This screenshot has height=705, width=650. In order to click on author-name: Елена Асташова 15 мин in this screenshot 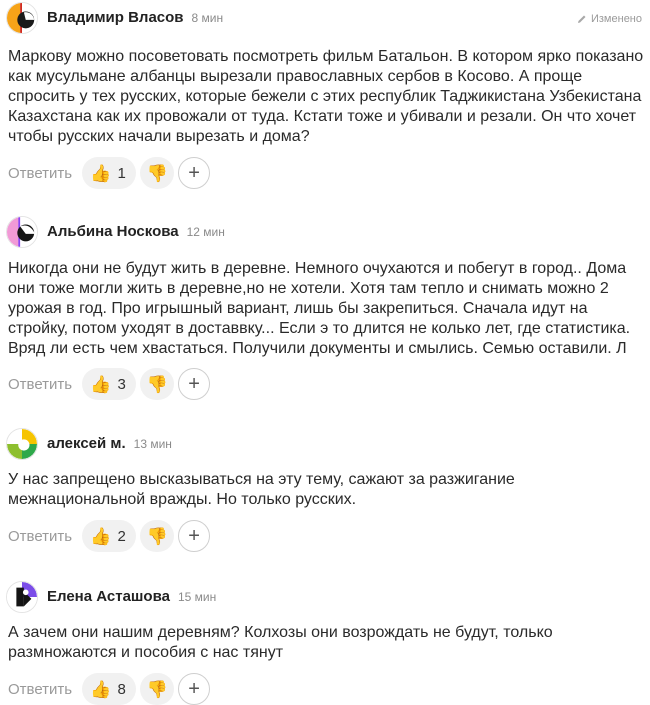, I will do `click(131, 596)`.